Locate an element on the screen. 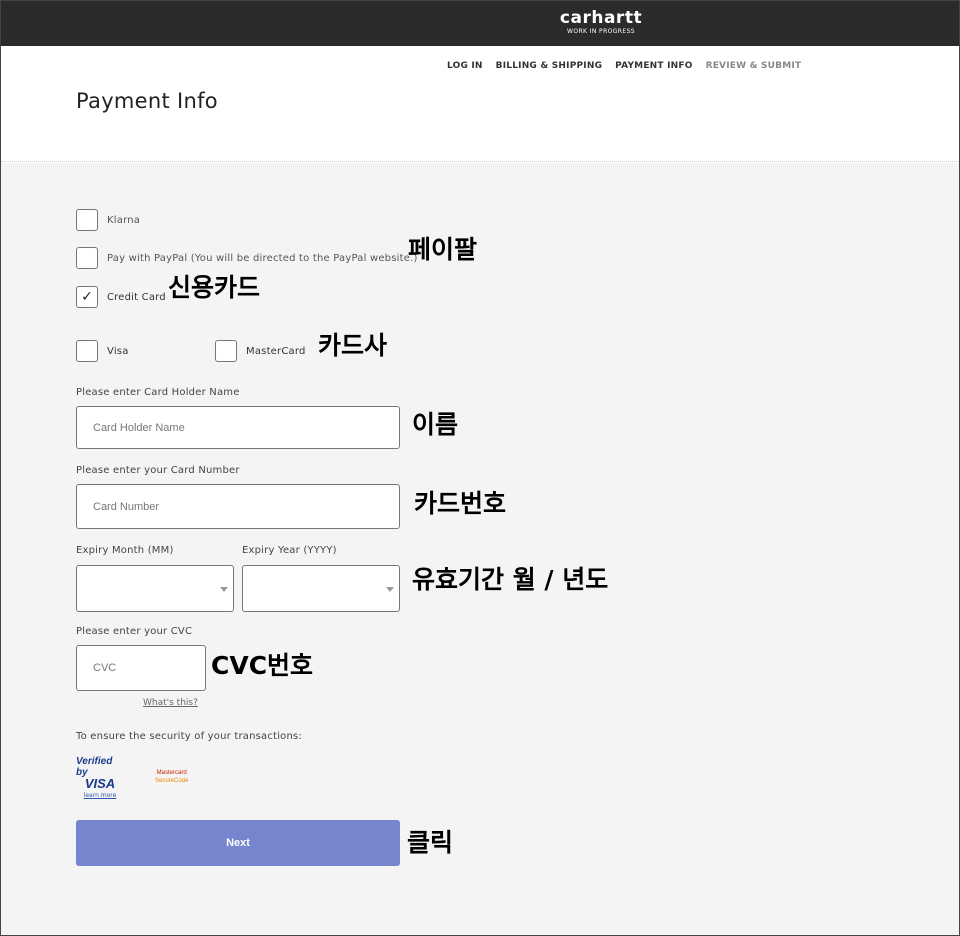  page-title: Payment Info is located at coordinates (147, 101).